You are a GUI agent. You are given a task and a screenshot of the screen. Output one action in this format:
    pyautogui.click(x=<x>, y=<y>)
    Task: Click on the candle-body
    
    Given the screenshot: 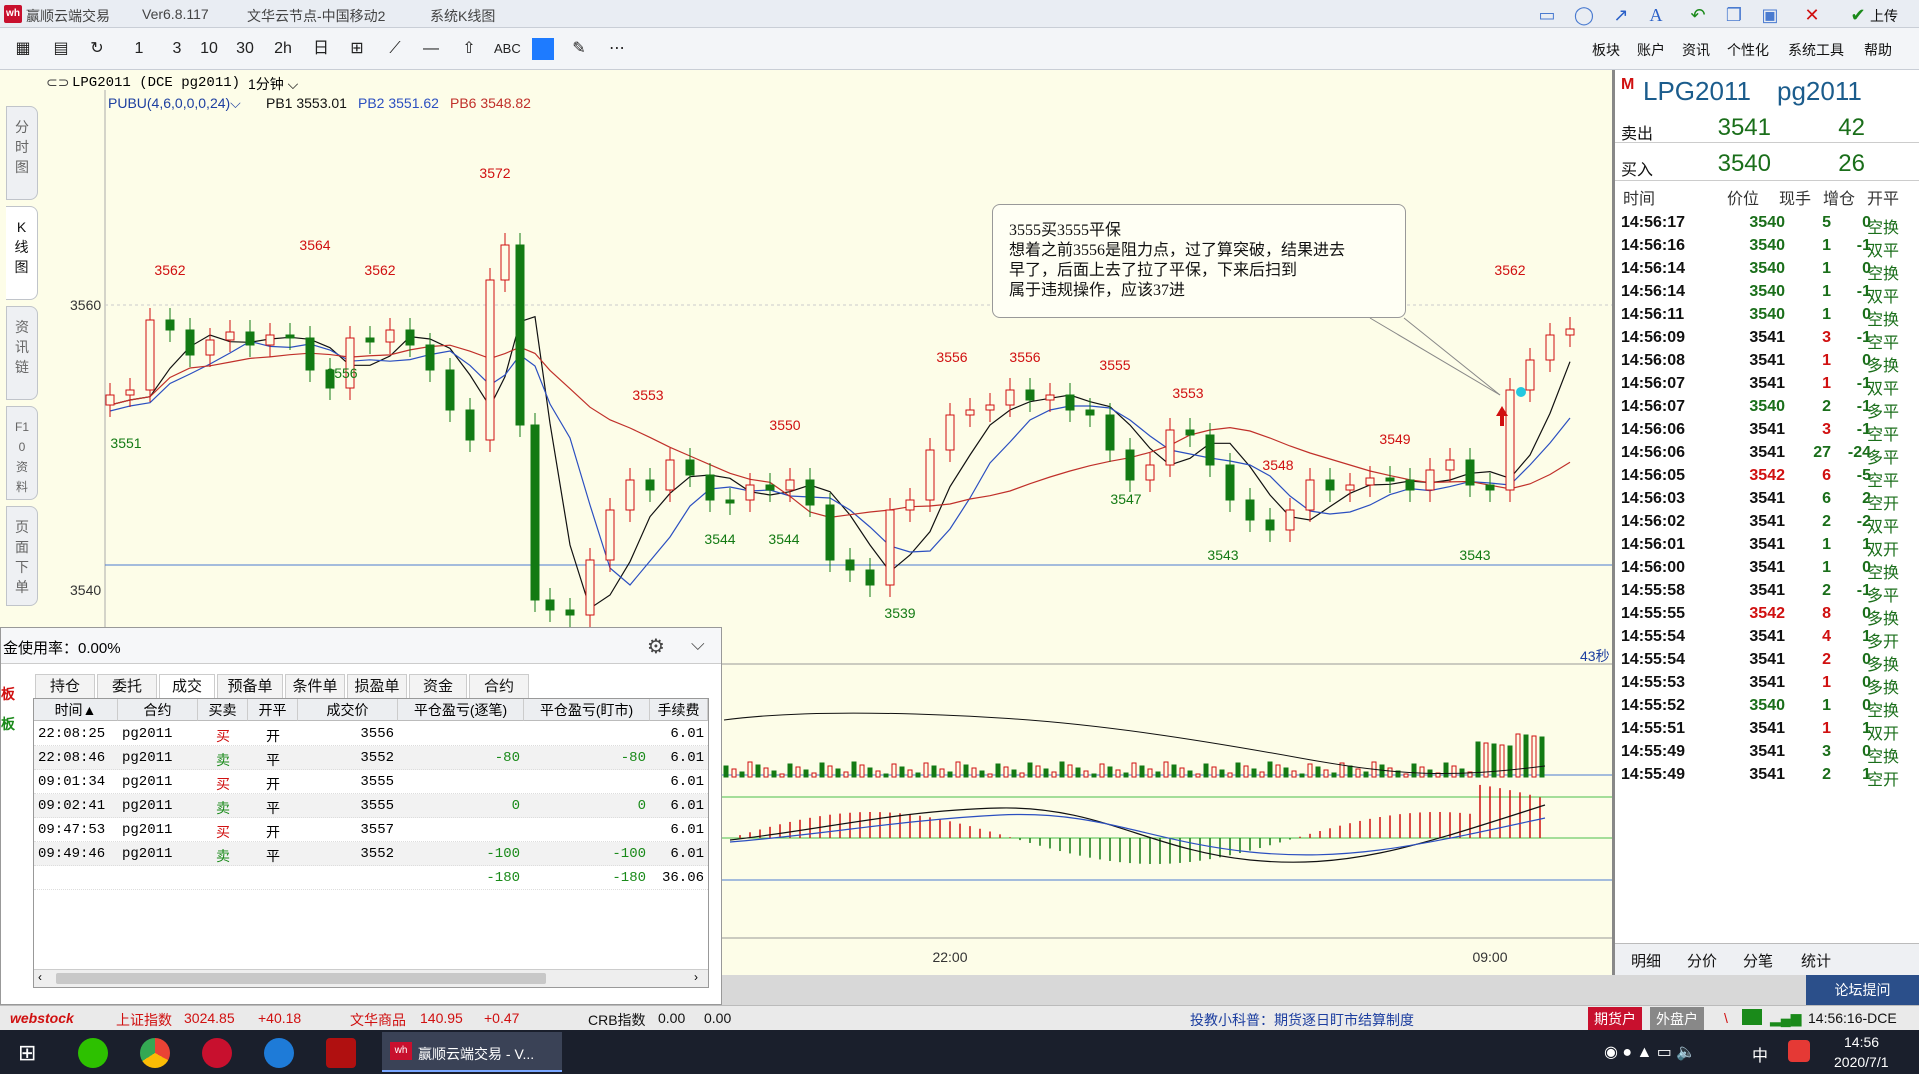 What is the action you would take?
    pyautogui.click(x=830, y=532)
    